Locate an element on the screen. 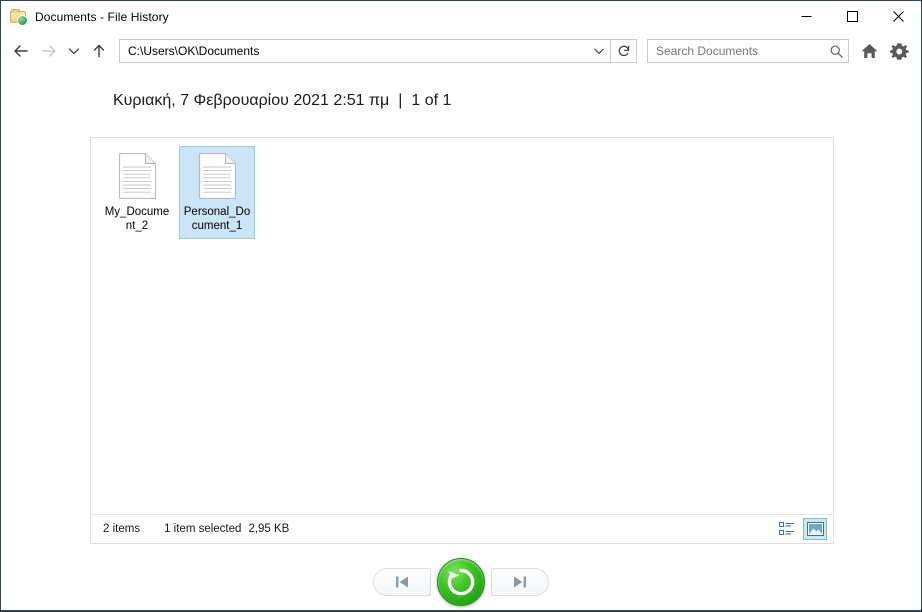 The width and height of the screenshot is (922, 612). list-item-label: My_Document_2 is located at coordinates (137, 219).